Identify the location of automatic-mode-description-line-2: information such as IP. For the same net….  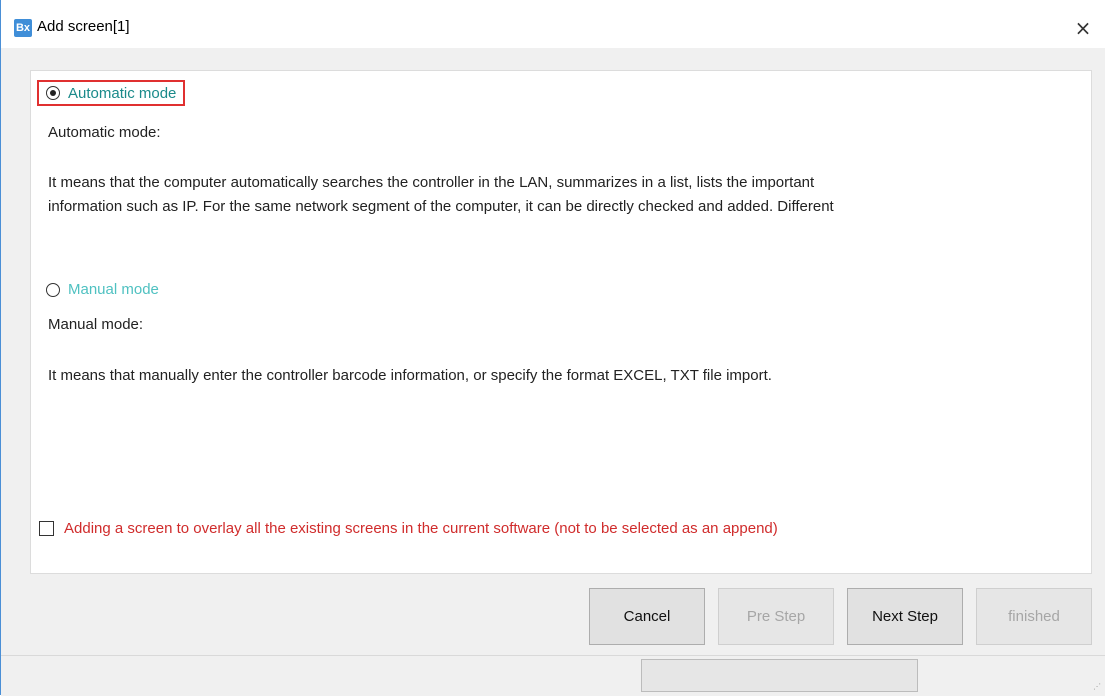
(441, 206).